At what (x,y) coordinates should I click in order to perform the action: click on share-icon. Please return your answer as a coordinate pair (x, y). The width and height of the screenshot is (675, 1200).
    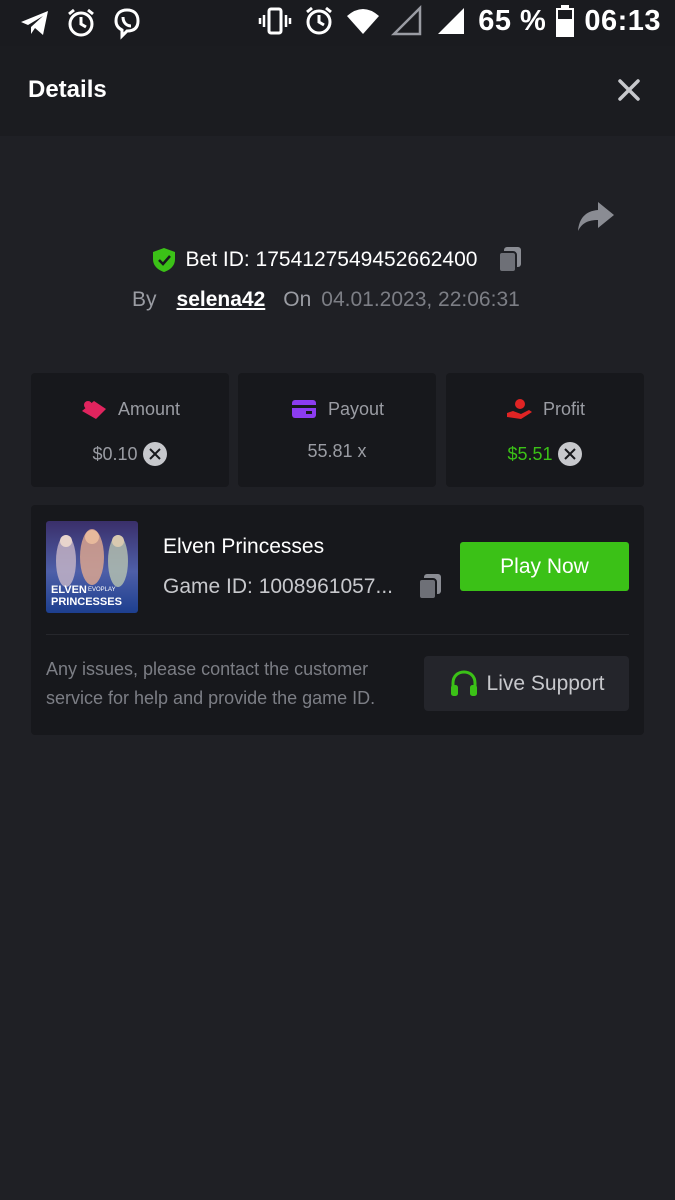
    Looking at the image, I should click on (596, 217).